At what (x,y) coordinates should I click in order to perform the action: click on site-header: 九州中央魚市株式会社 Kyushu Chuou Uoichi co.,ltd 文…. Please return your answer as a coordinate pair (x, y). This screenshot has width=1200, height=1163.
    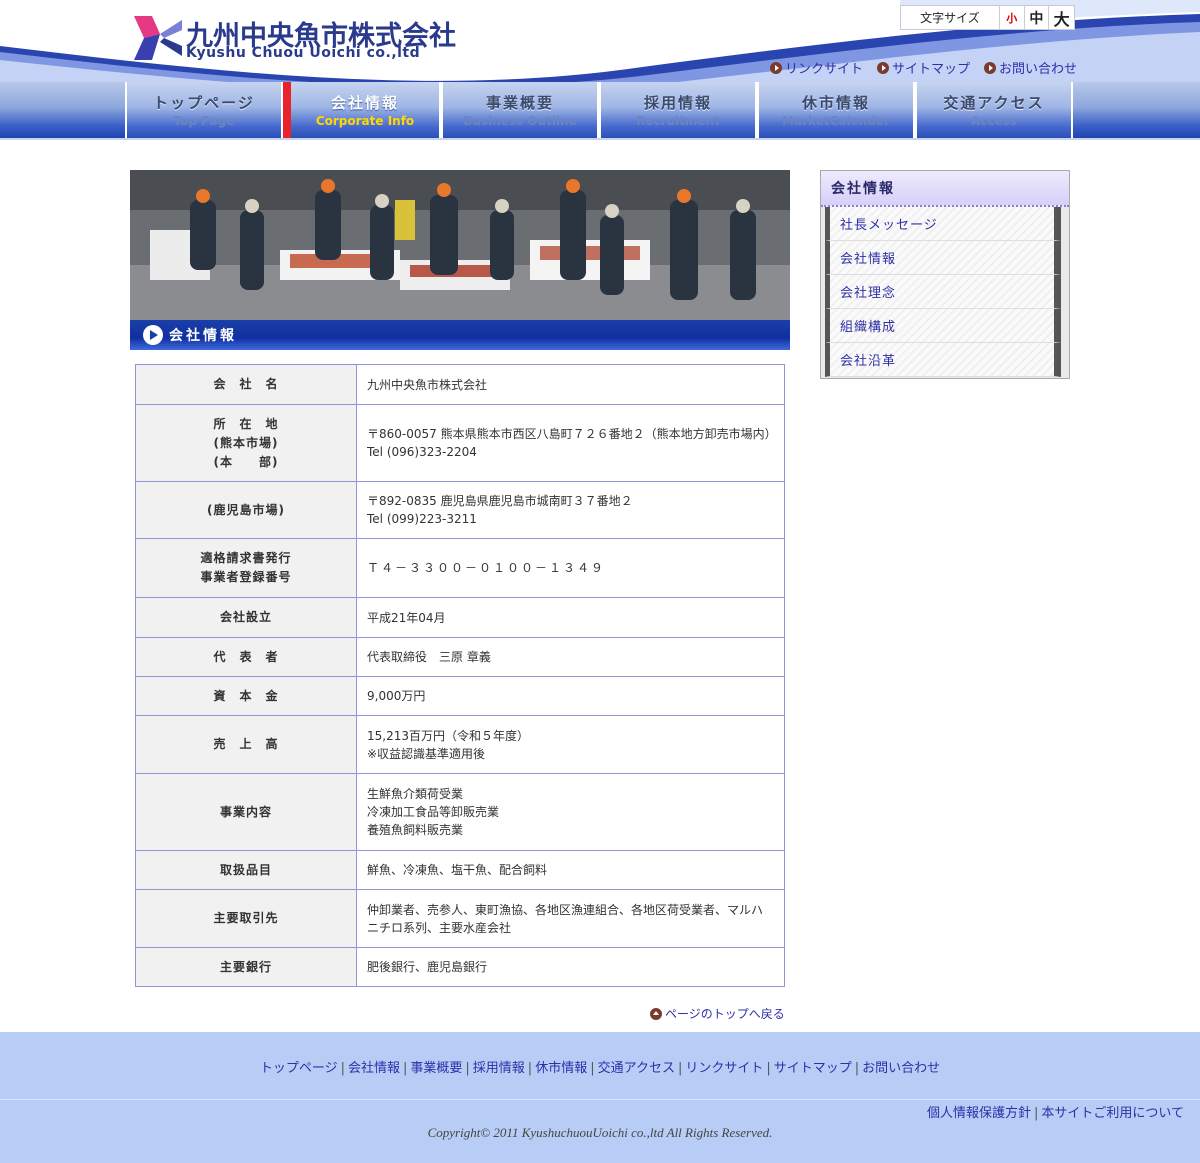
    Looking at the image, I should click on (600, 41).